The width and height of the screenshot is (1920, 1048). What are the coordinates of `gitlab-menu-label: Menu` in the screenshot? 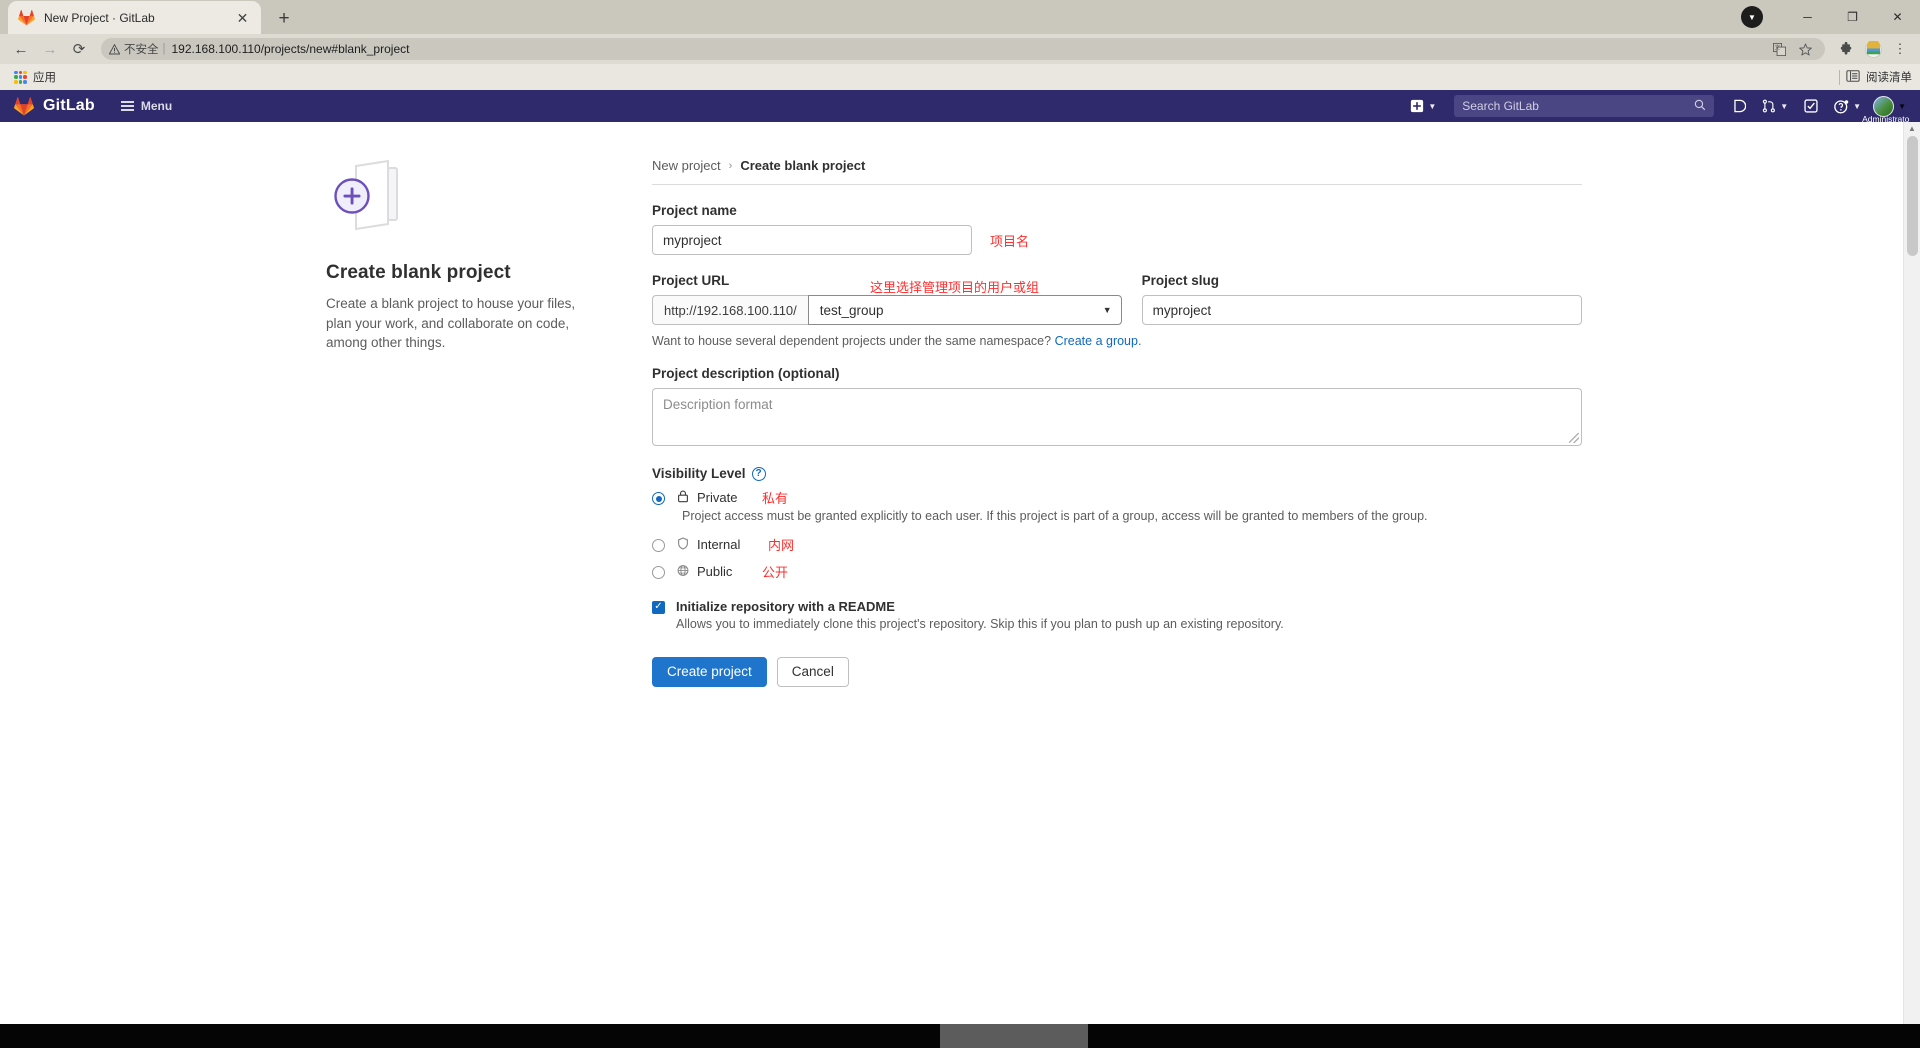 It's located at (156, 106).